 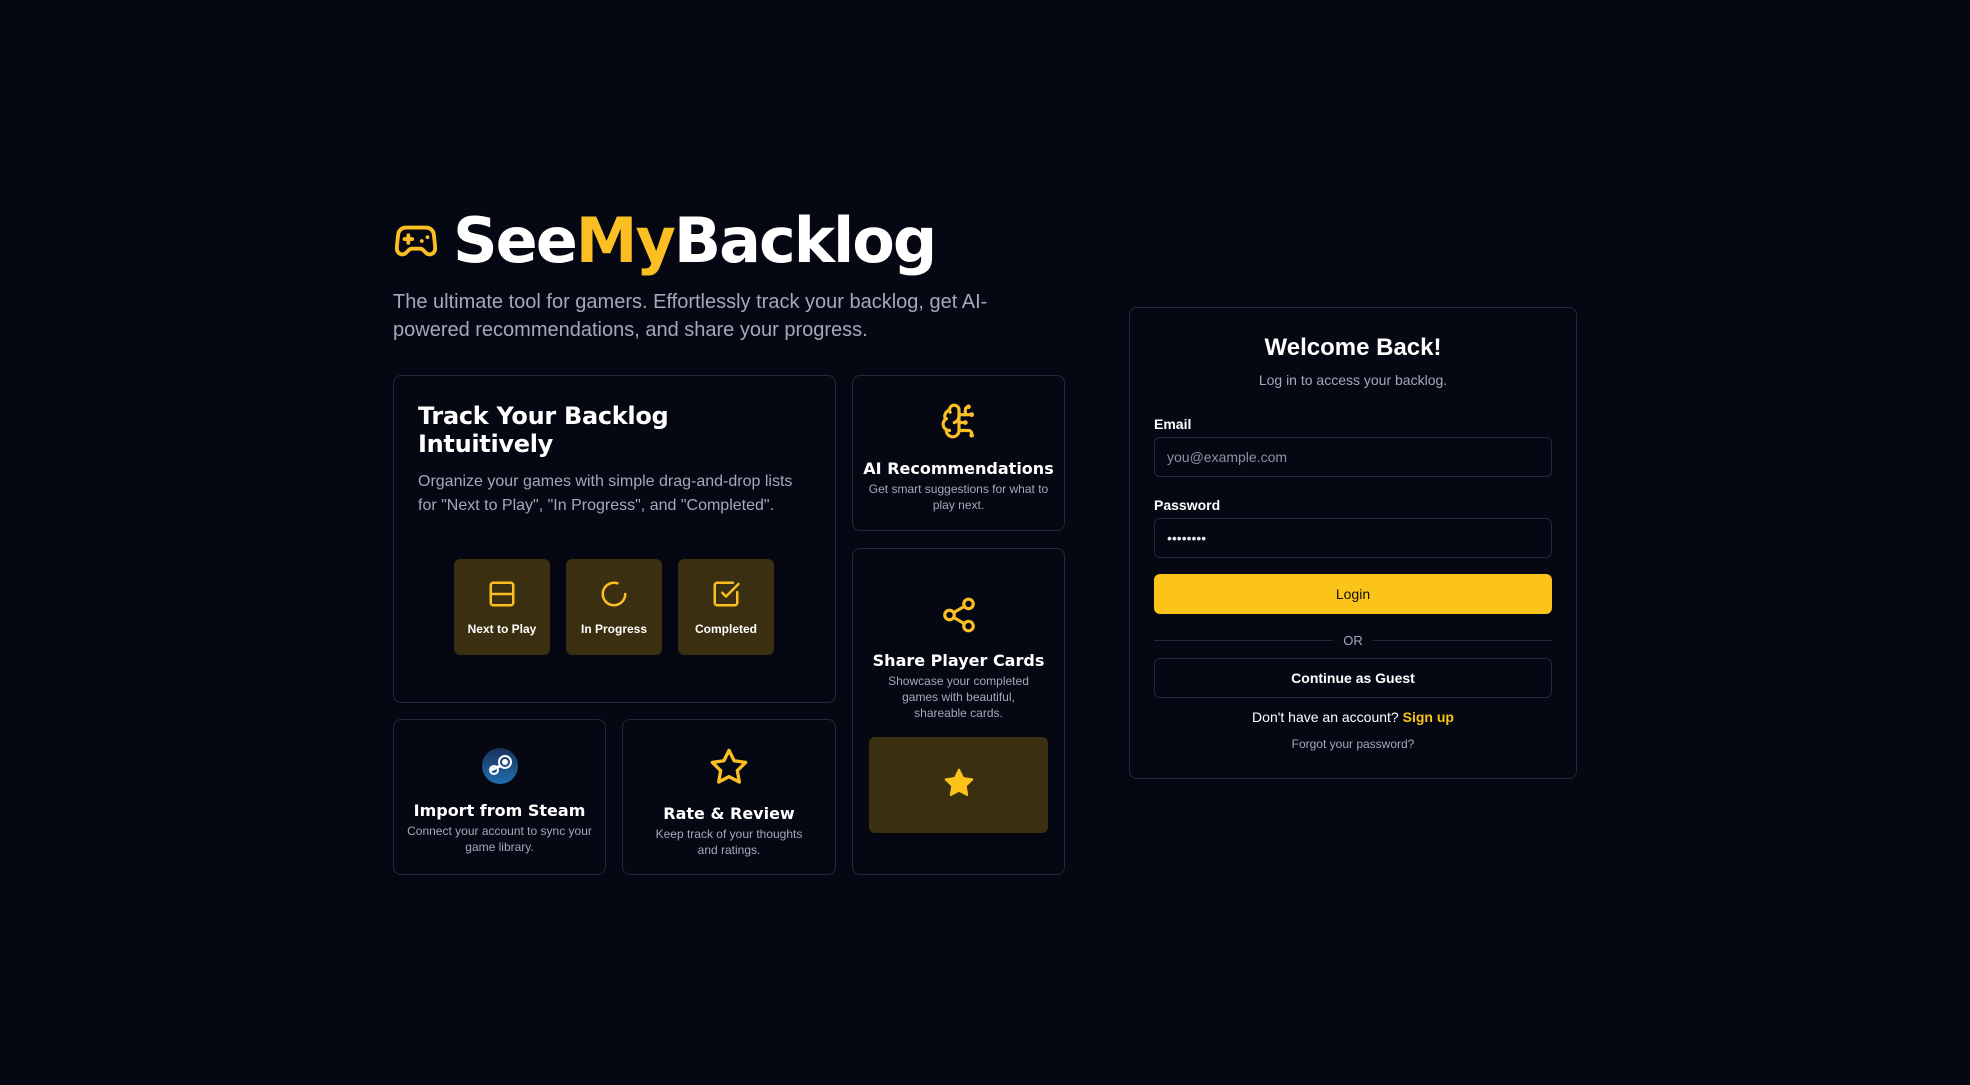 I want to click on signup-row: Don't have an account? Sign up, so click(x=1353, y=717).